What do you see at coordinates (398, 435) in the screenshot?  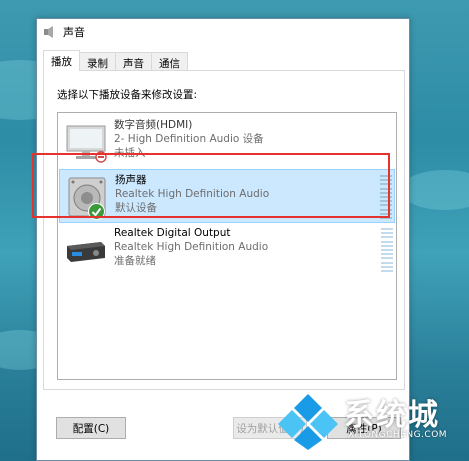 I see `watermark-site: XITONGCHENG.COM` at bounding box center [398, 435].